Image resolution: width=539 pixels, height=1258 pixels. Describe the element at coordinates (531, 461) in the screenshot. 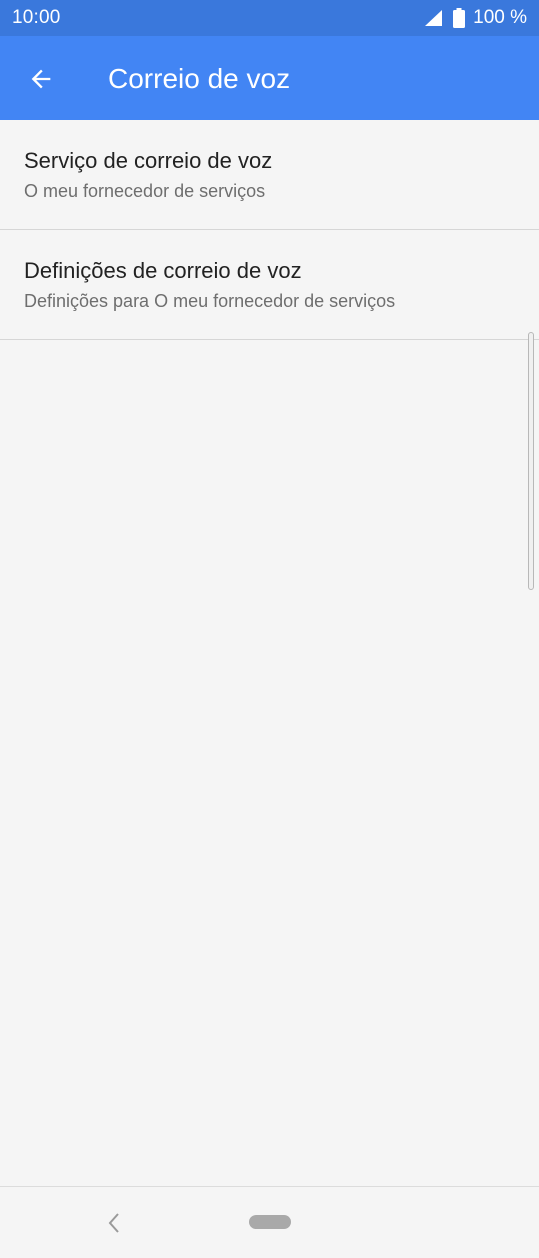

I see `scrollbar` at that location.